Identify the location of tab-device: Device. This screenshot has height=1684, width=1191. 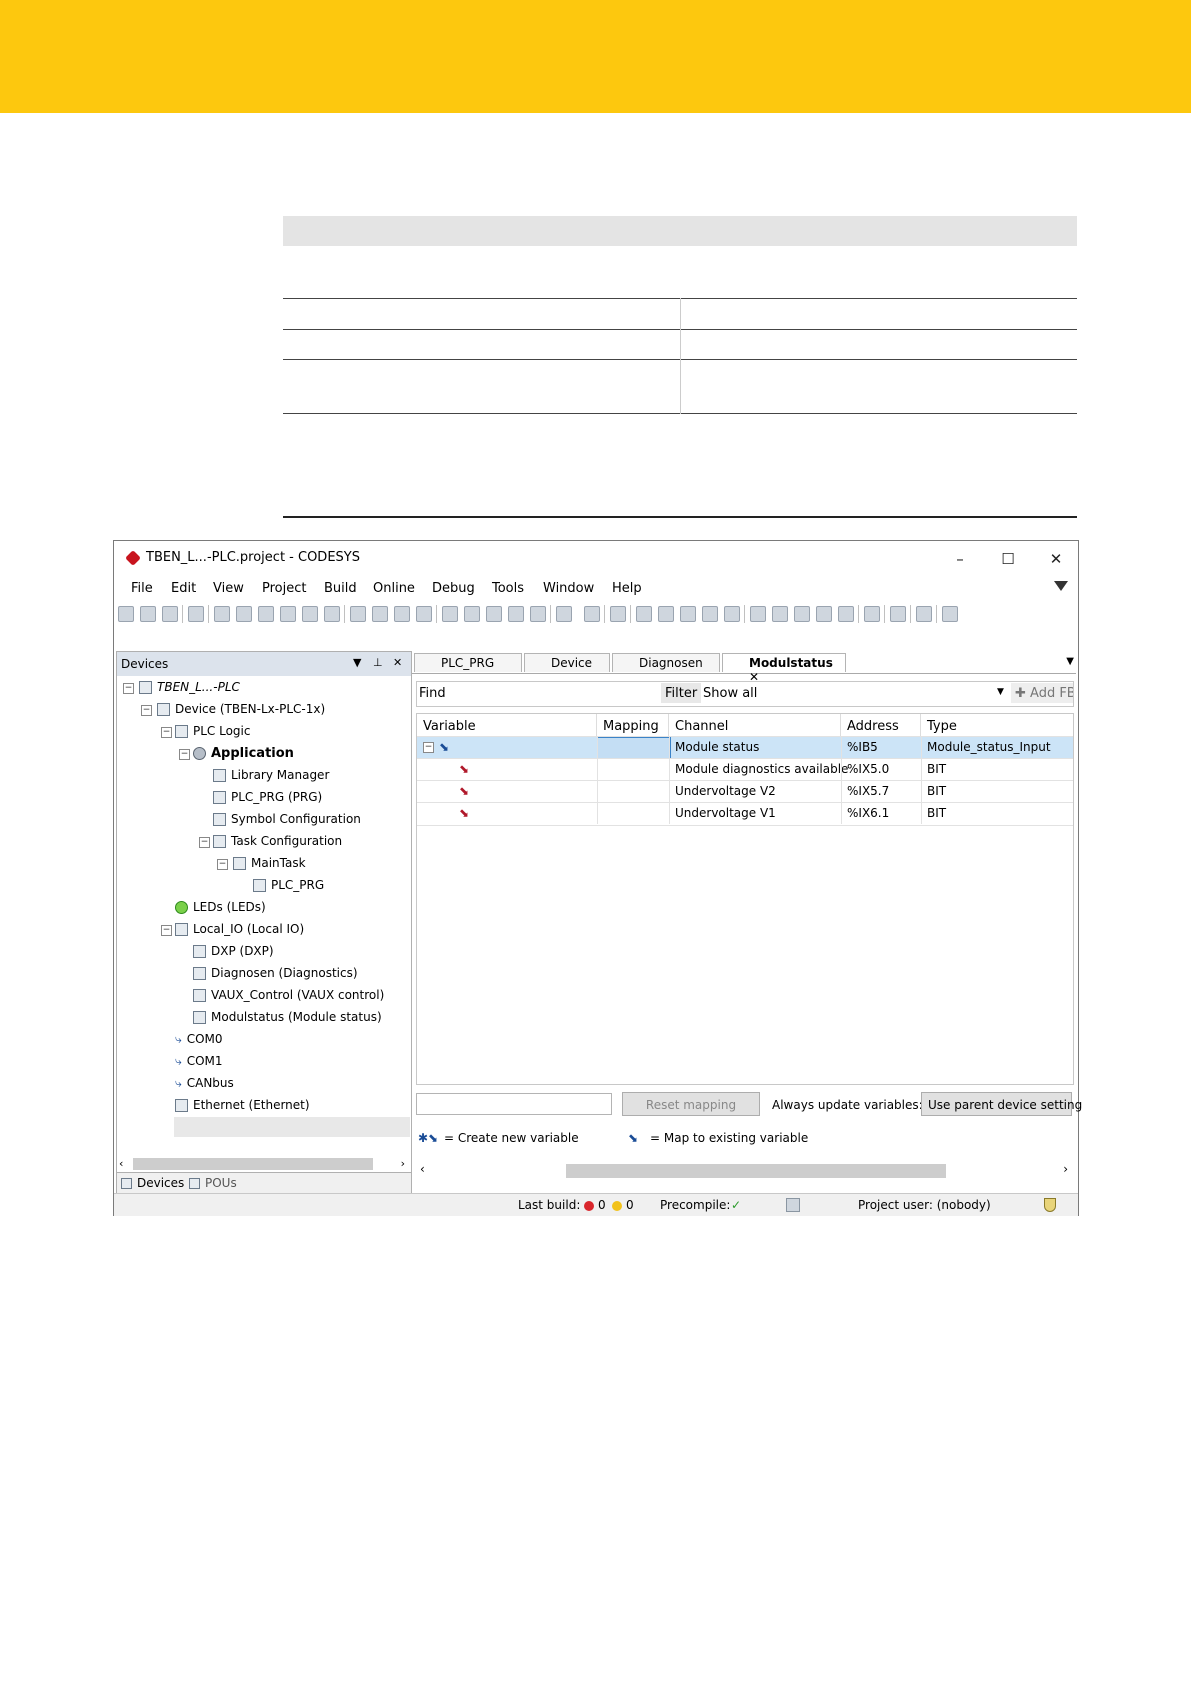
(567, 662).